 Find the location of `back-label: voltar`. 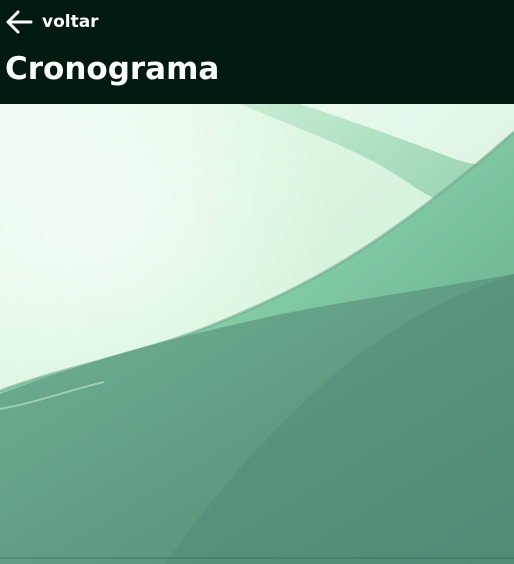

back-label: voltar is located at coordinates (70, 22).